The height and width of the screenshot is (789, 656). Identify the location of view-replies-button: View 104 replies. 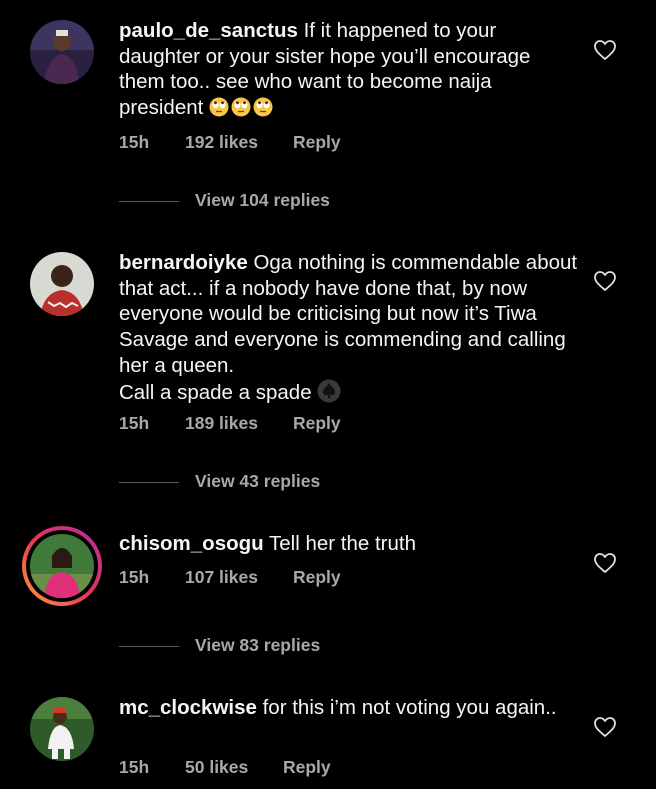
(224, 201).